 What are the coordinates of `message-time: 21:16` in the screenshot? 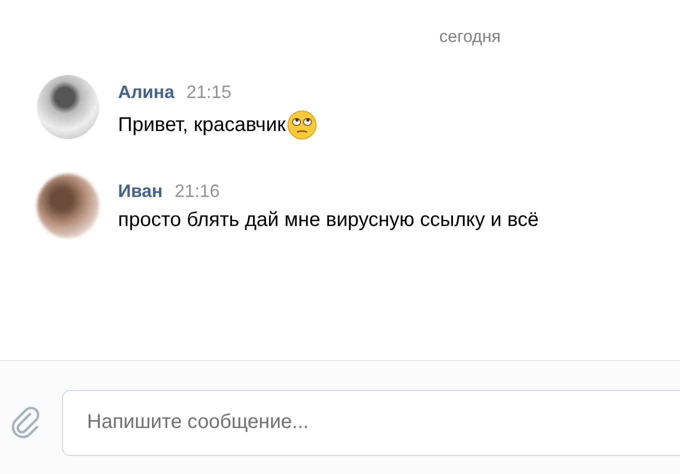 It's located at (197, 191).